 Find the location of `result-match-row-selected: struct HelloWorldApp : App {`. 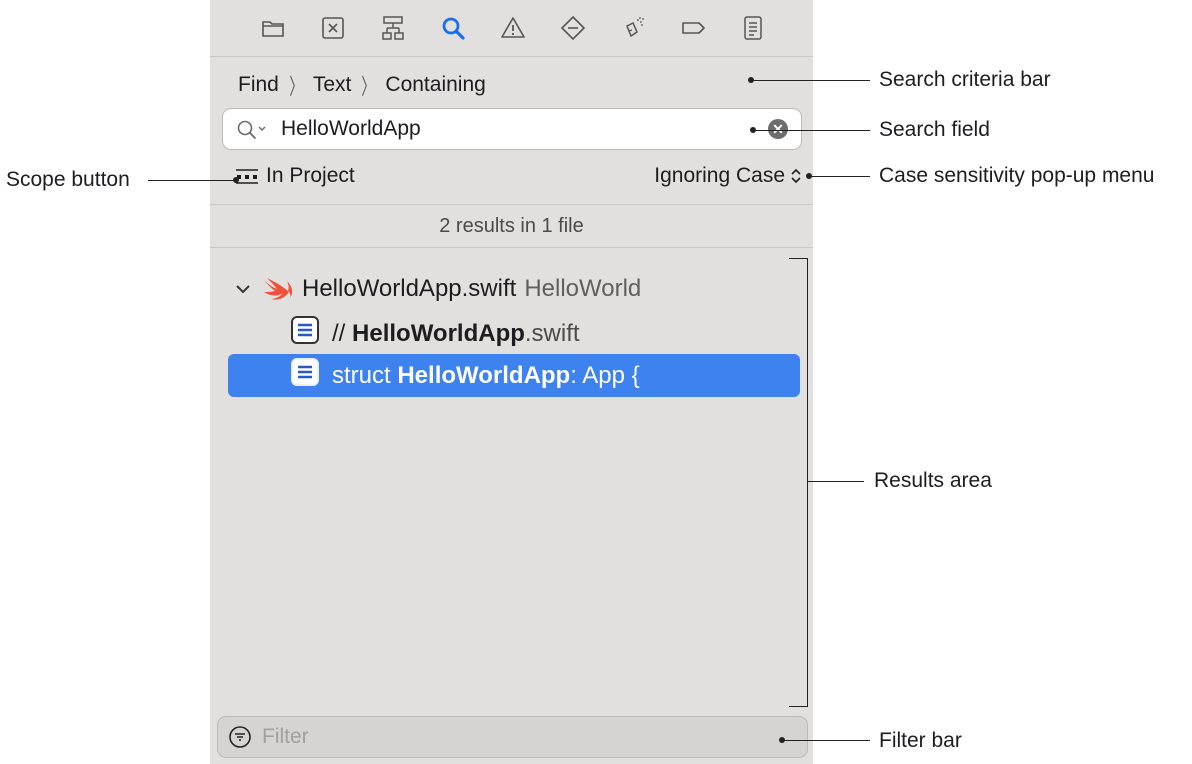

result-match-row-selected: struct HelloWorldApp : App { is located at coordinates (514, 375).